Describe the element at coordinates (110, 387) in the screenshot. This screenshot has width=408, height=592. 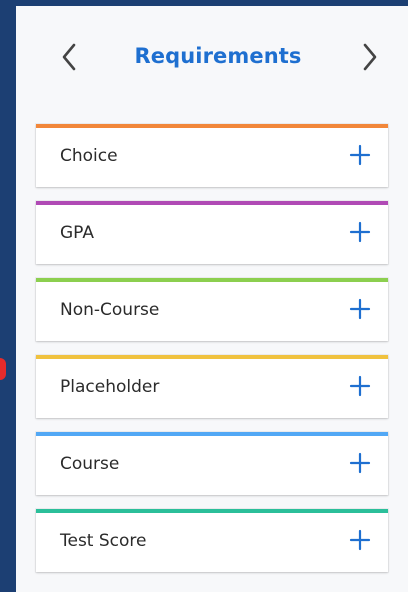
I see `requirement-label: Placeholder` at that location.